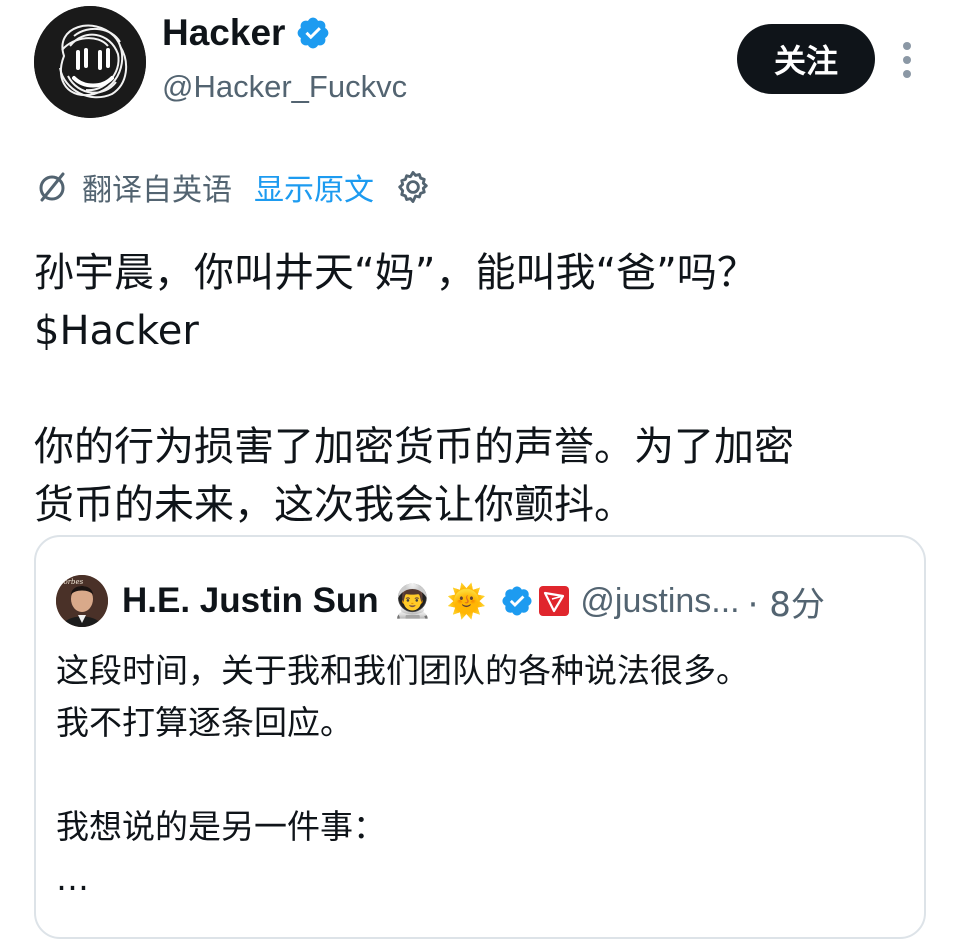 Image resolution: width=960 pixels, height=942 pixels. I want to click on author-avatar, so click(90, 62).